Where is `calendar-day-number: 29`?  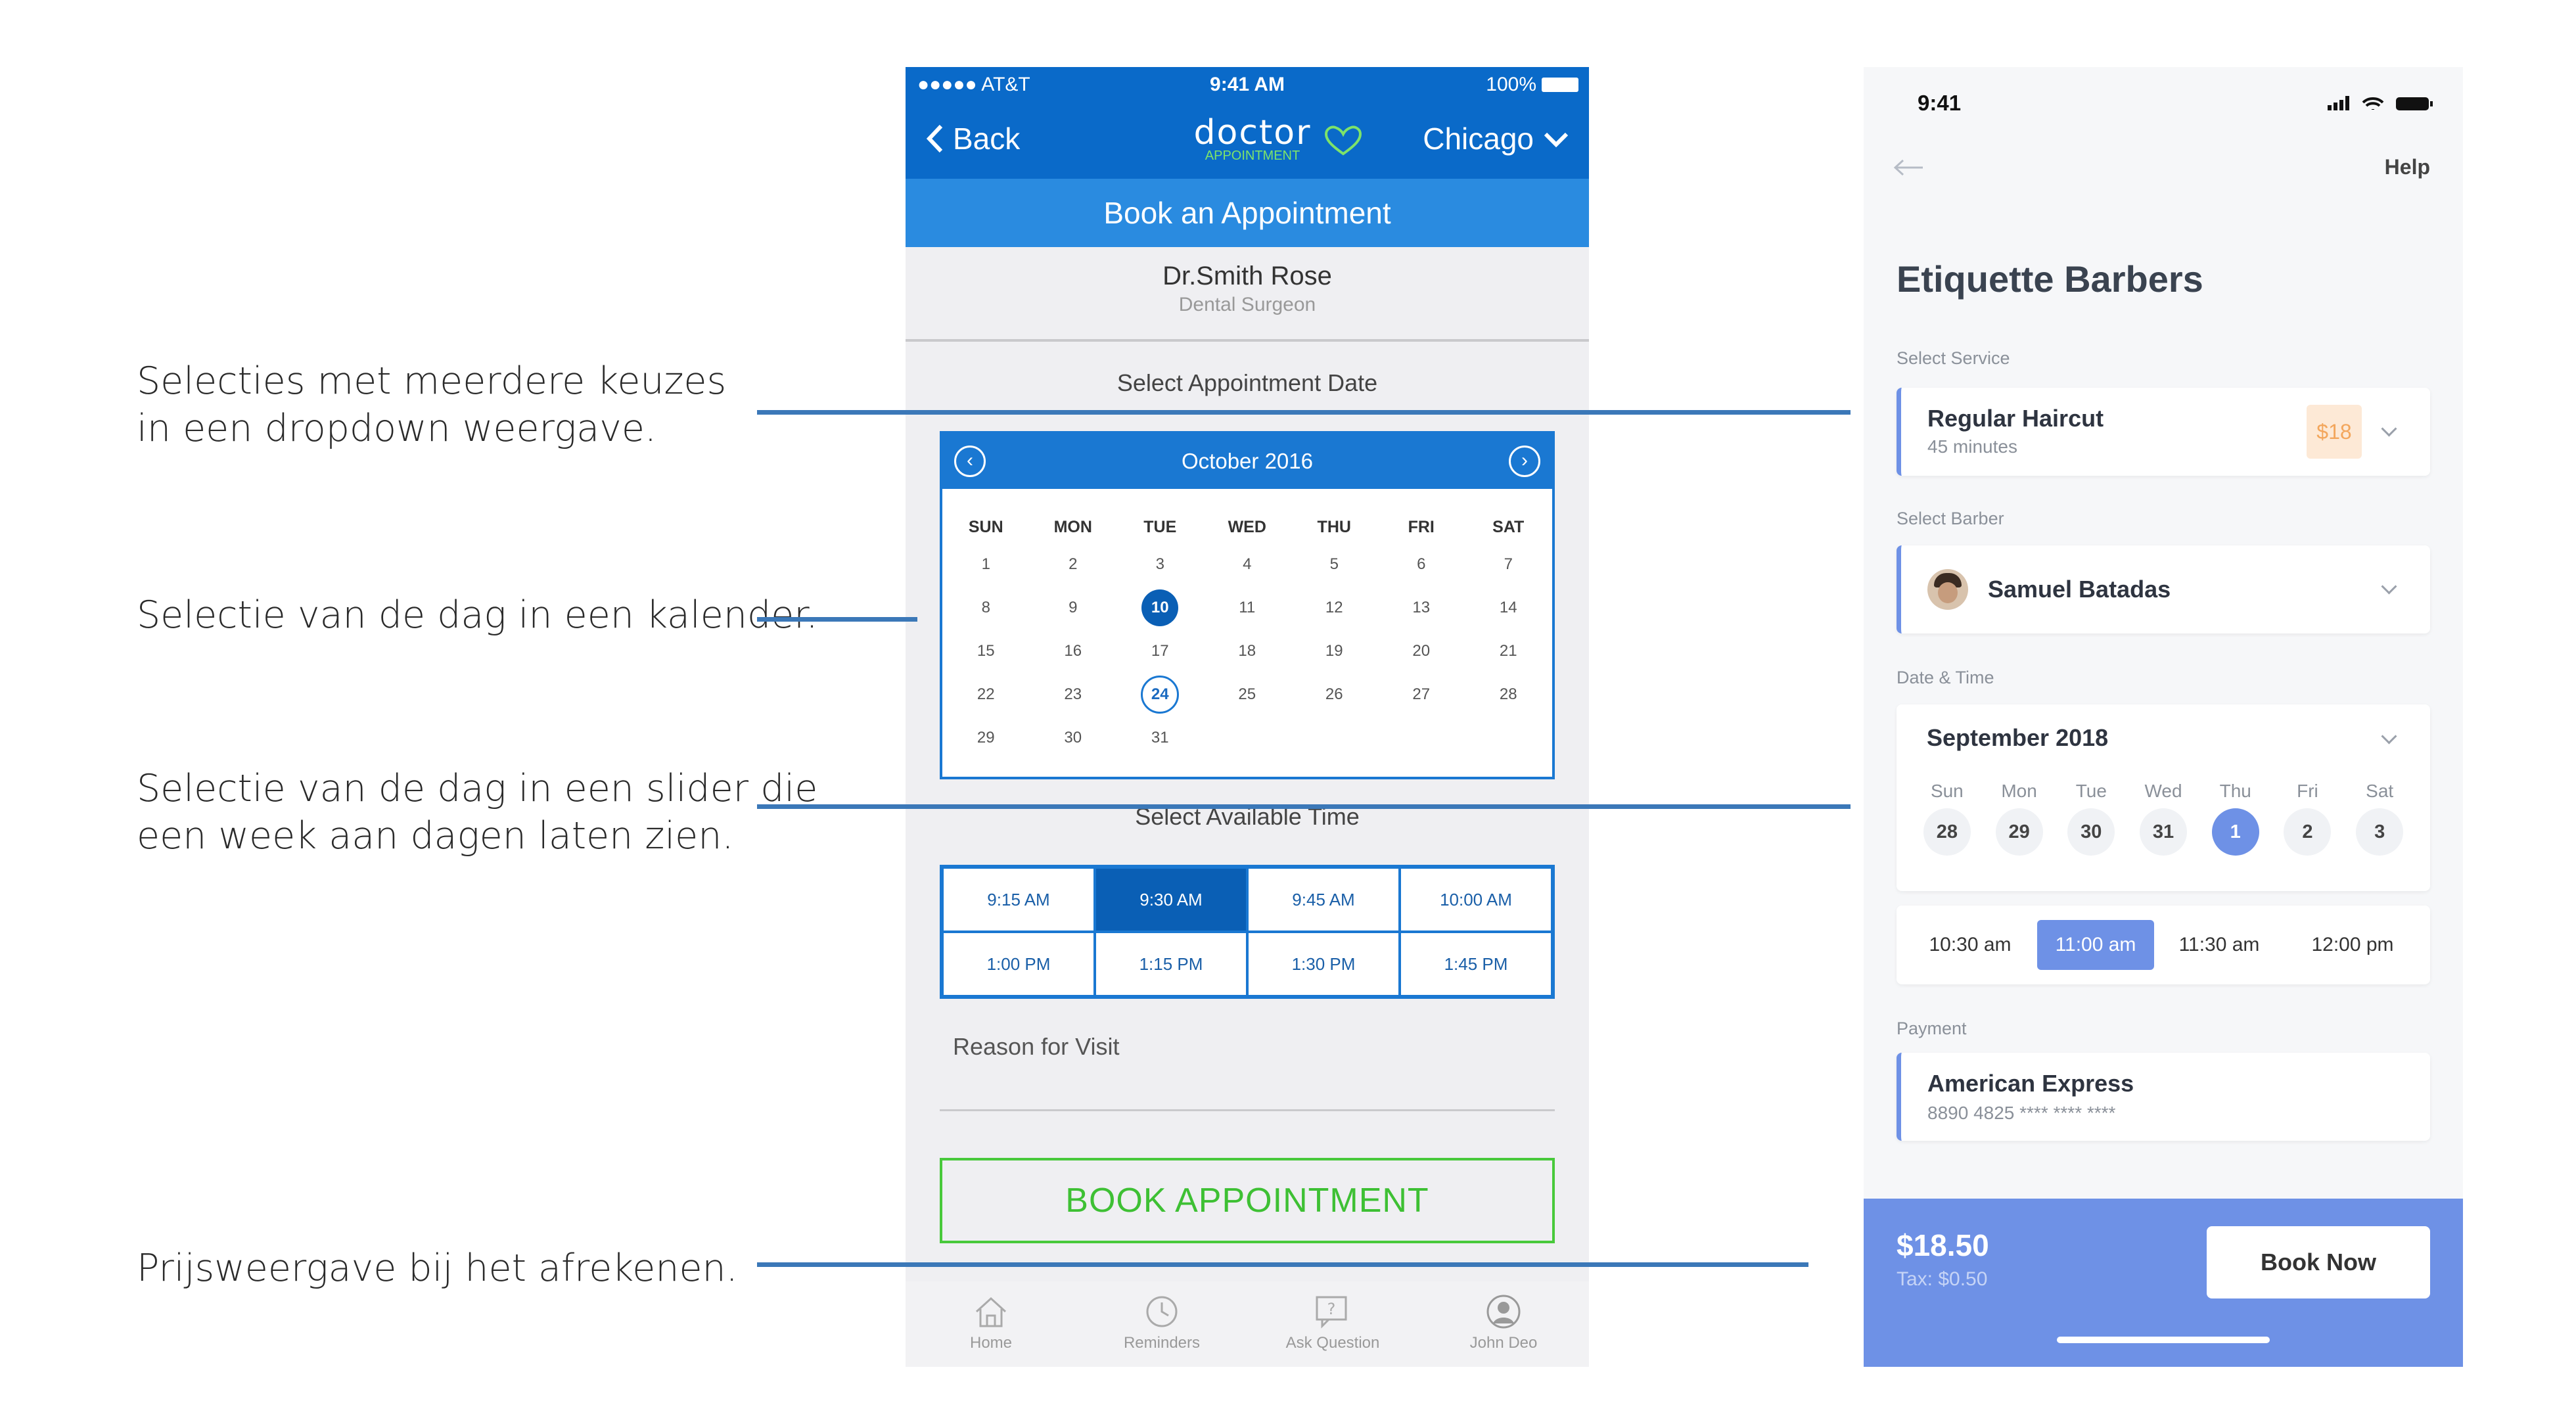
calendar-day-number: 29 is located at coordinates (986, 738).